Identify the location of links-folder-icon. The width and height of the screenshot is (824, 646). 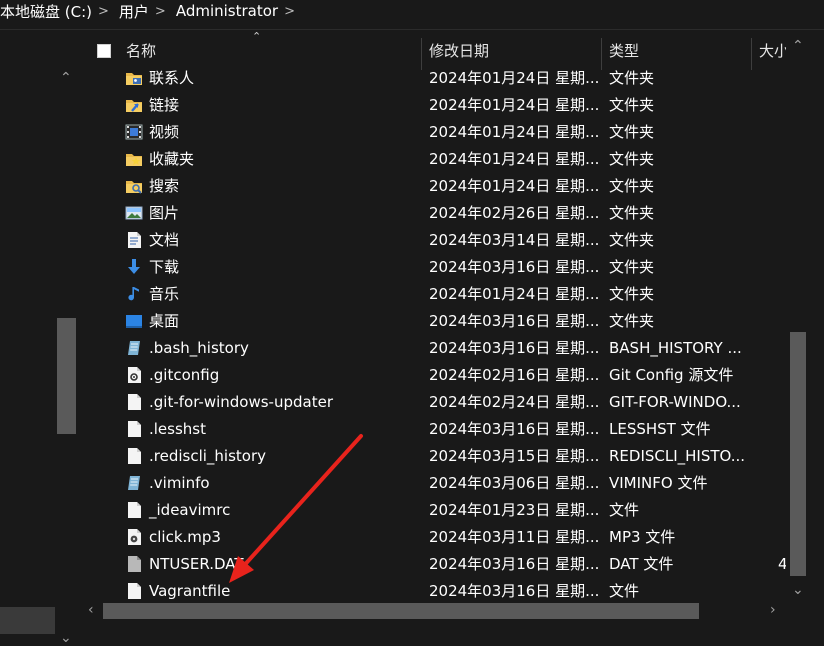
(134, 106).